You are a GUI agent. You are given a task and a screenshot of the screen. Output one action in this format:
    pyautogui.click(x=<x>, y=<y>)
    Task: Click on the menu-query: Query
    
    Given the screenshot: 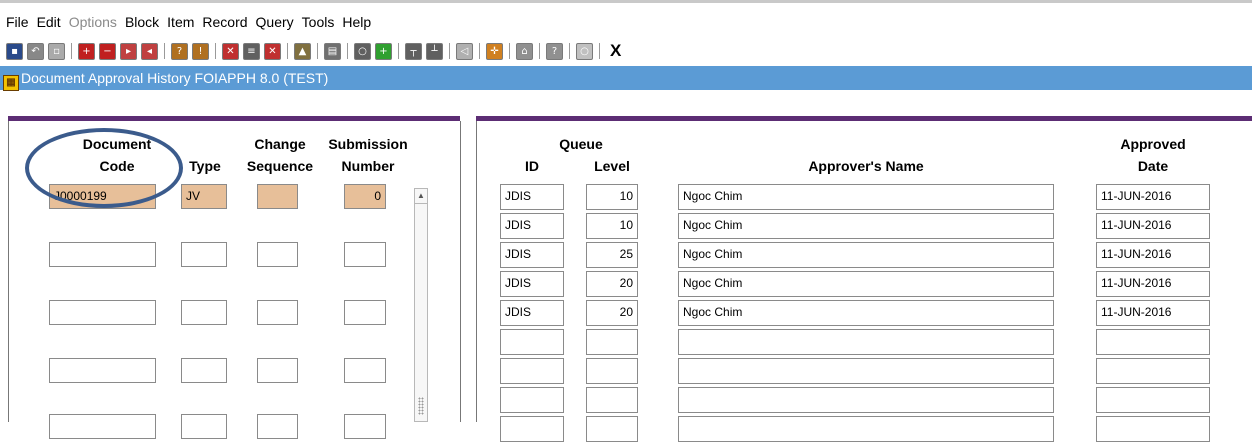 What is the action you would take?
    pyautogui.click(x=275, y=24)
    